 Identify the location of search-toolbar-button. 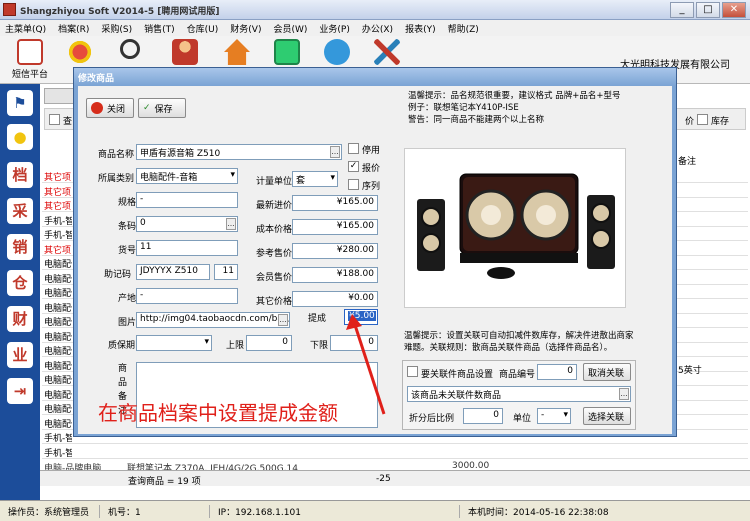
(130, 50).